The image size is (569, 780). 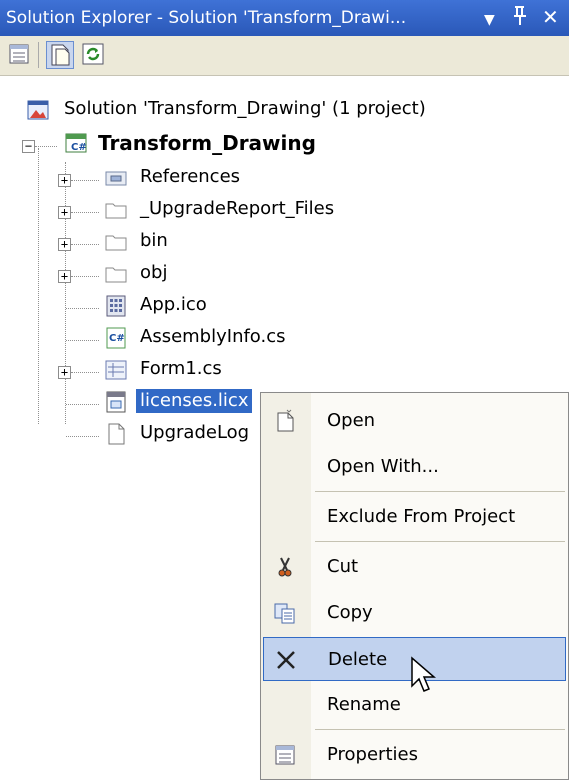 I want to click on show-all-files-button, so click(x=60, y=55).